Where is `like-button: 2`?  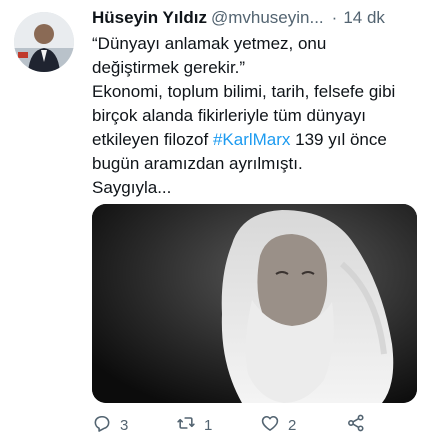 like-button: 2 is located at coordinates (278, 425).